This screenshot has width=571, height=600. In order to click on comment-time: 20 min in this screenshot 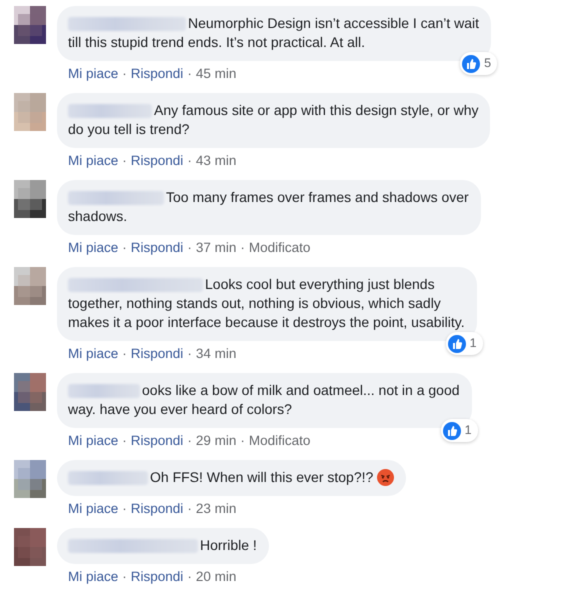, I will do `click(216, 576)`.